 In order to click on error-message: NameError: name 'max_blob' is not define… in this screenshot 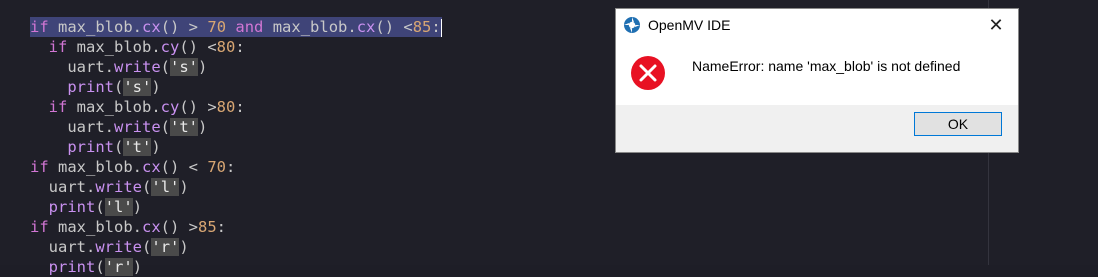, I will do `click(826, 66)`.